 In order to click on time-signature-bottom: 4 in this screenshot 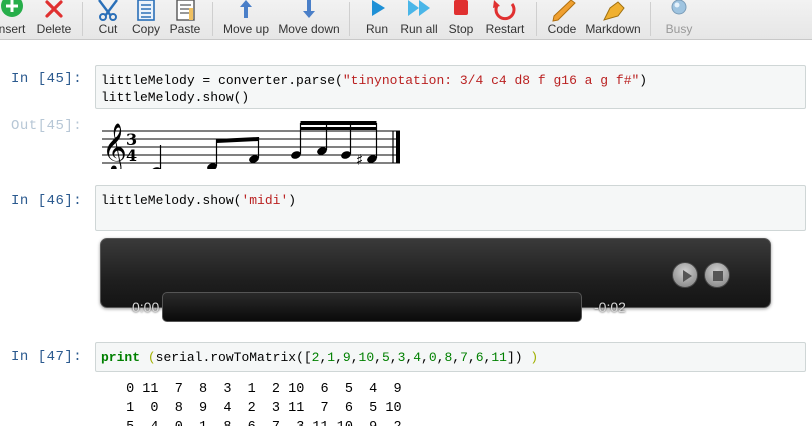, I will do `click(131, 155)`.